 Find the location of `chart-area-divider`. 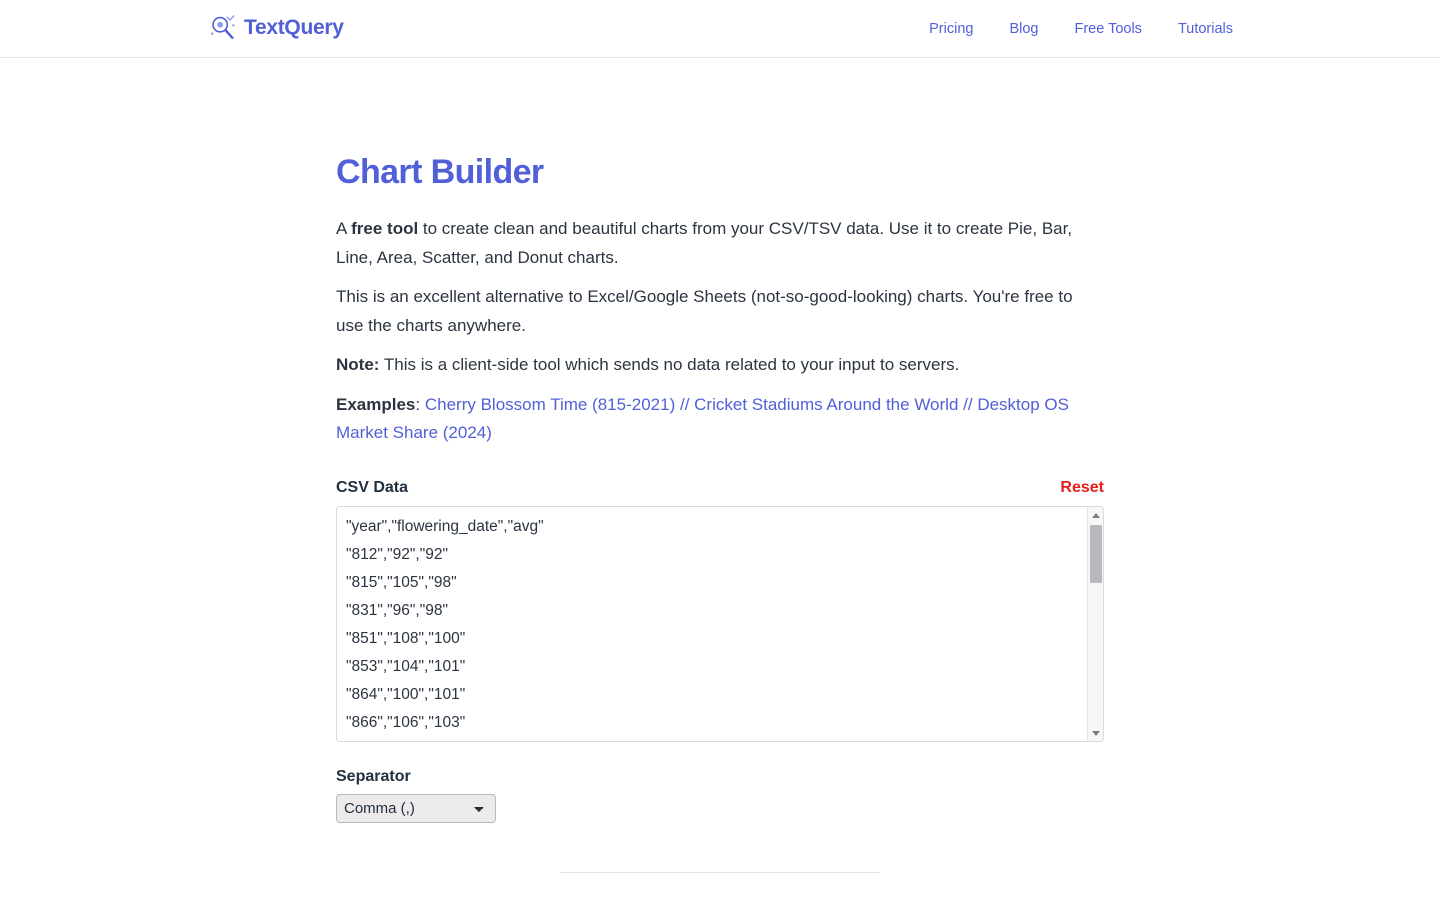

chart-area-divider is located at coordinates (720, 872).